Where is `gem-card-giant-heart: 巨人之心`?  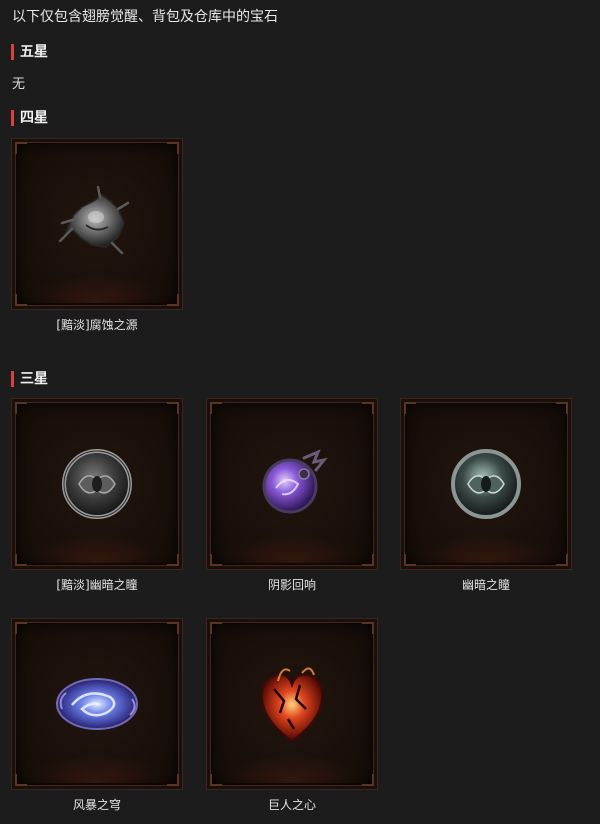
gem-card-giant-heart: 巨人之心 is located at coordinates (292, 715).